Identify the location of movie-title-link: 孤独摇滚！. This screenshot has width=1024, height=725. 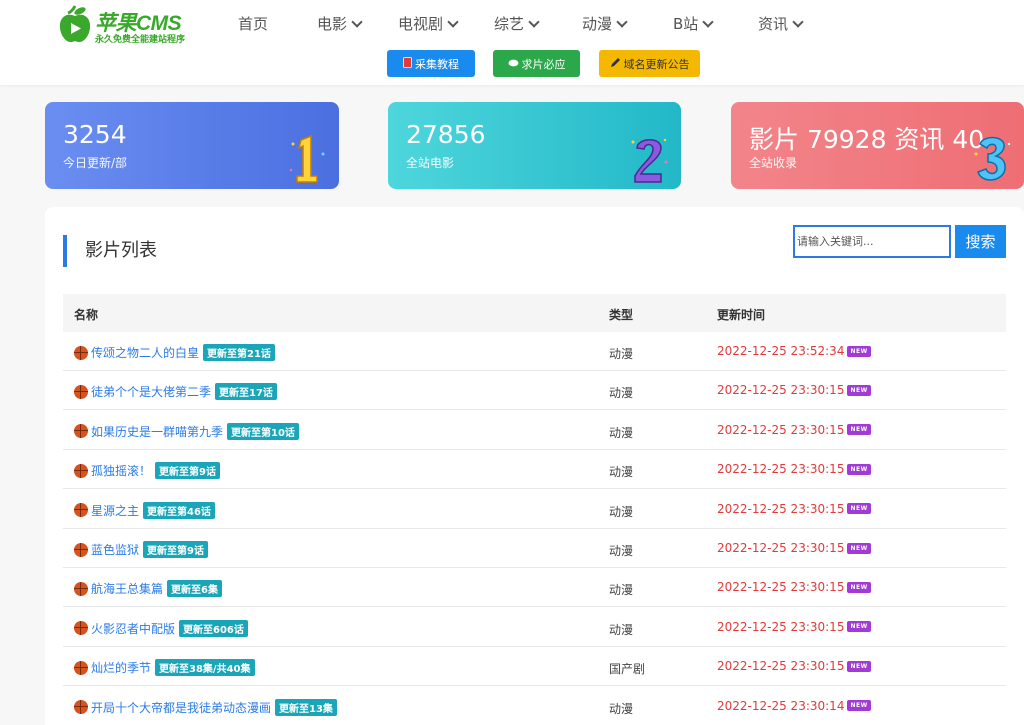
(121, 470).